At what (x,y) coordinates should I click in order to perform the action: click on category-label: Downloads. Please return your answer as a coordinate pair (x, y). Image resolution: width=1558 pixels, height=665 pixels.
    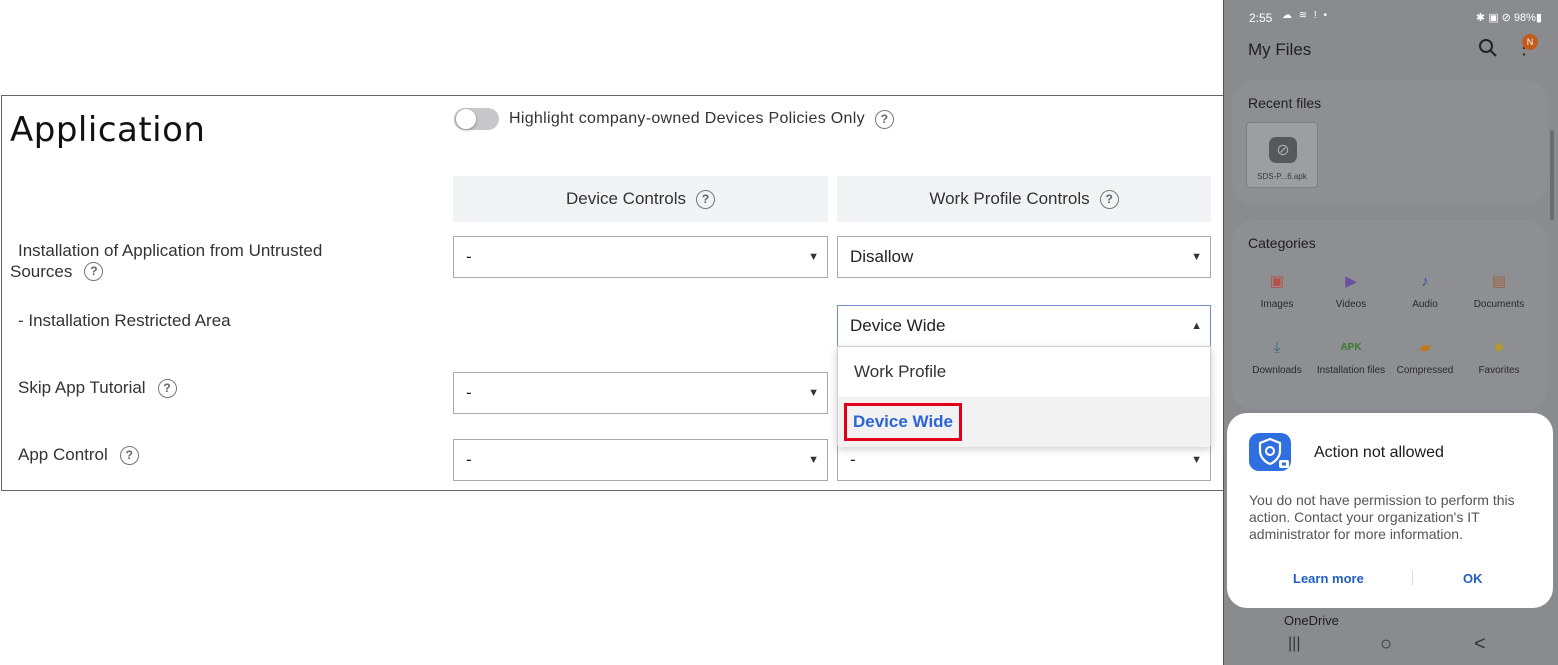
    Looking at the image, I should click on (1277, 370).